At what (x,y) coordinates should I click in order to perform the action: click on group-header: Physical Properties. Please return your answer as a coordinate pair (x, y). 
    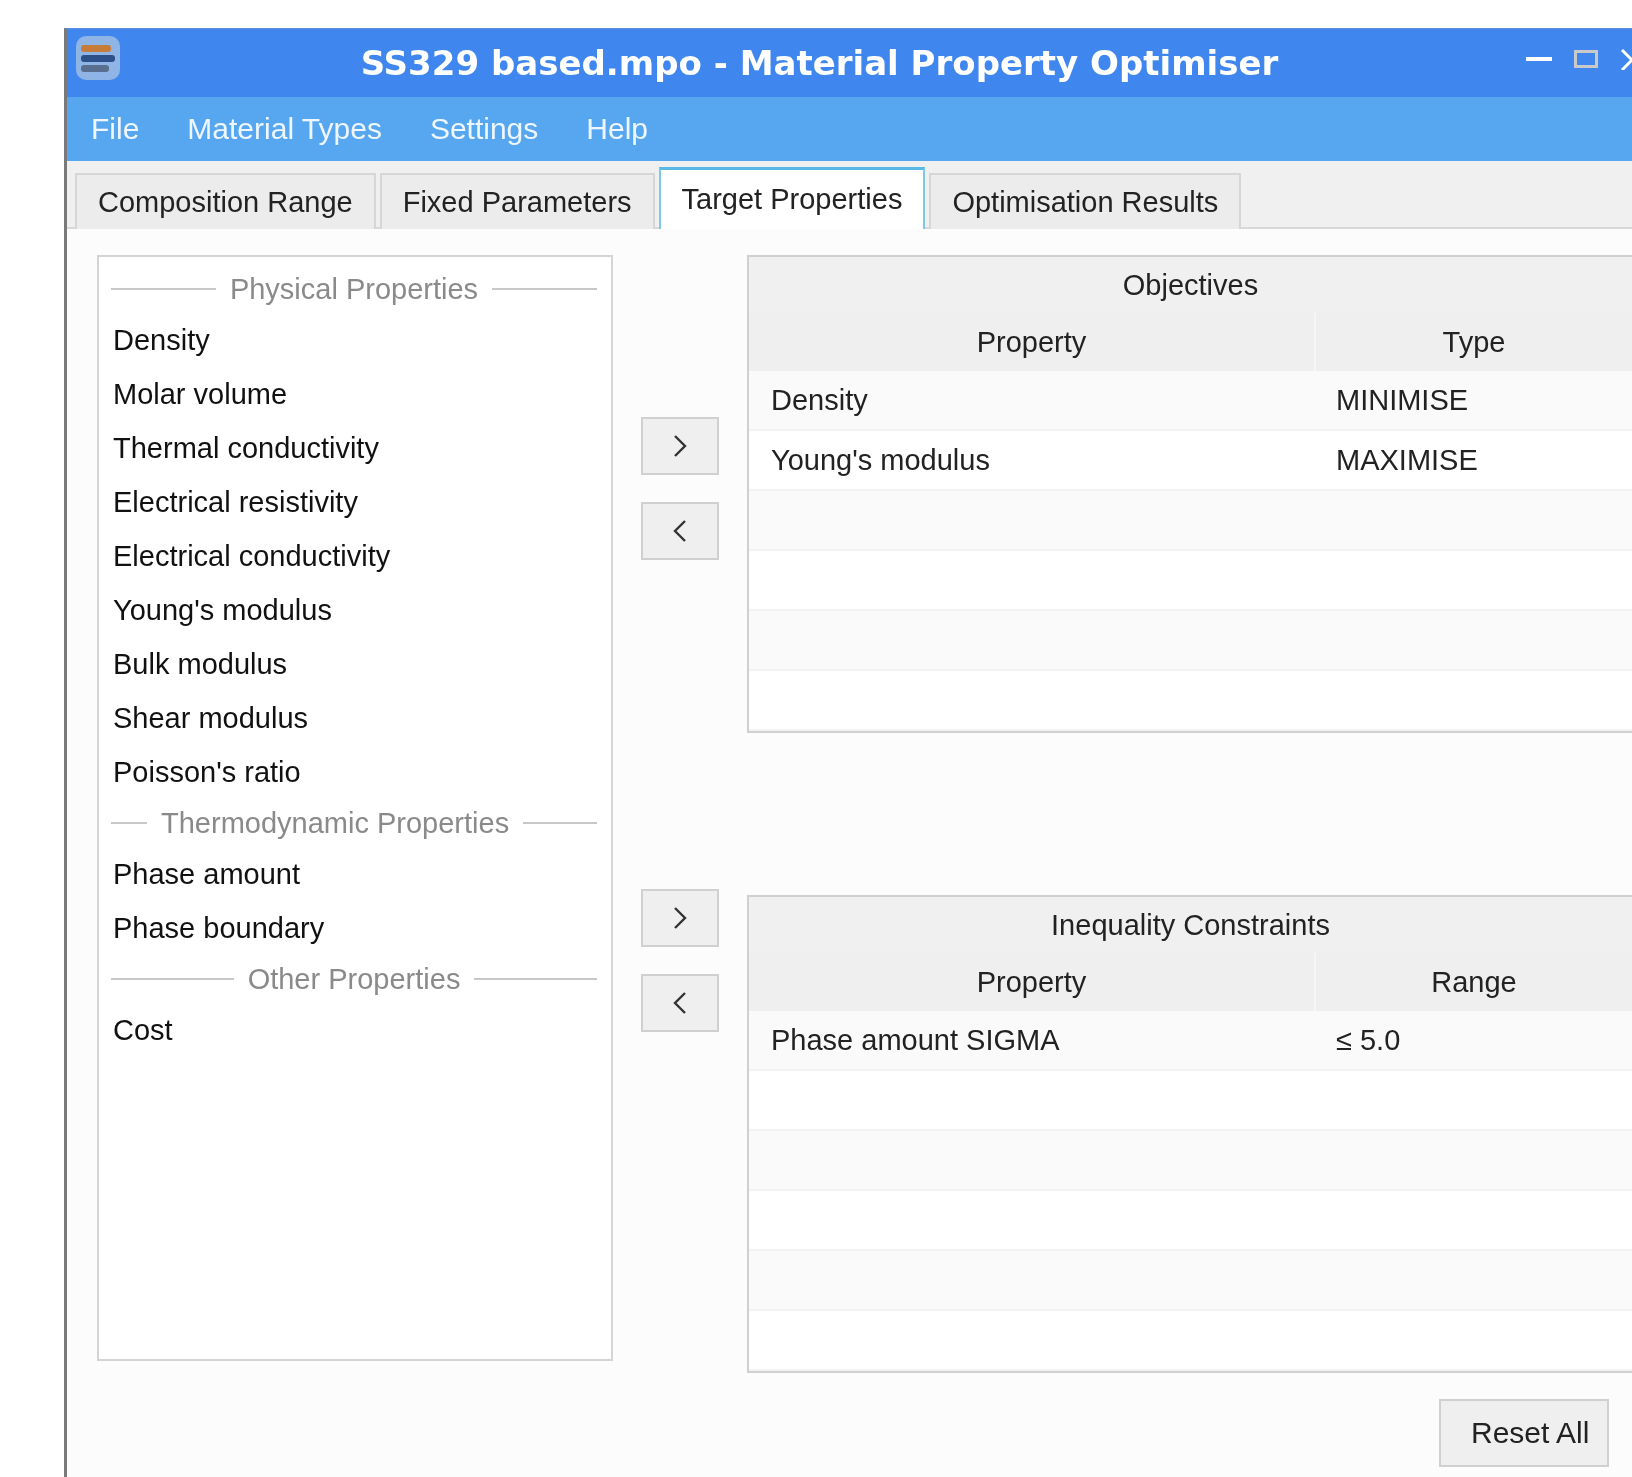
    Looking at the image, I should click on (354, 289).